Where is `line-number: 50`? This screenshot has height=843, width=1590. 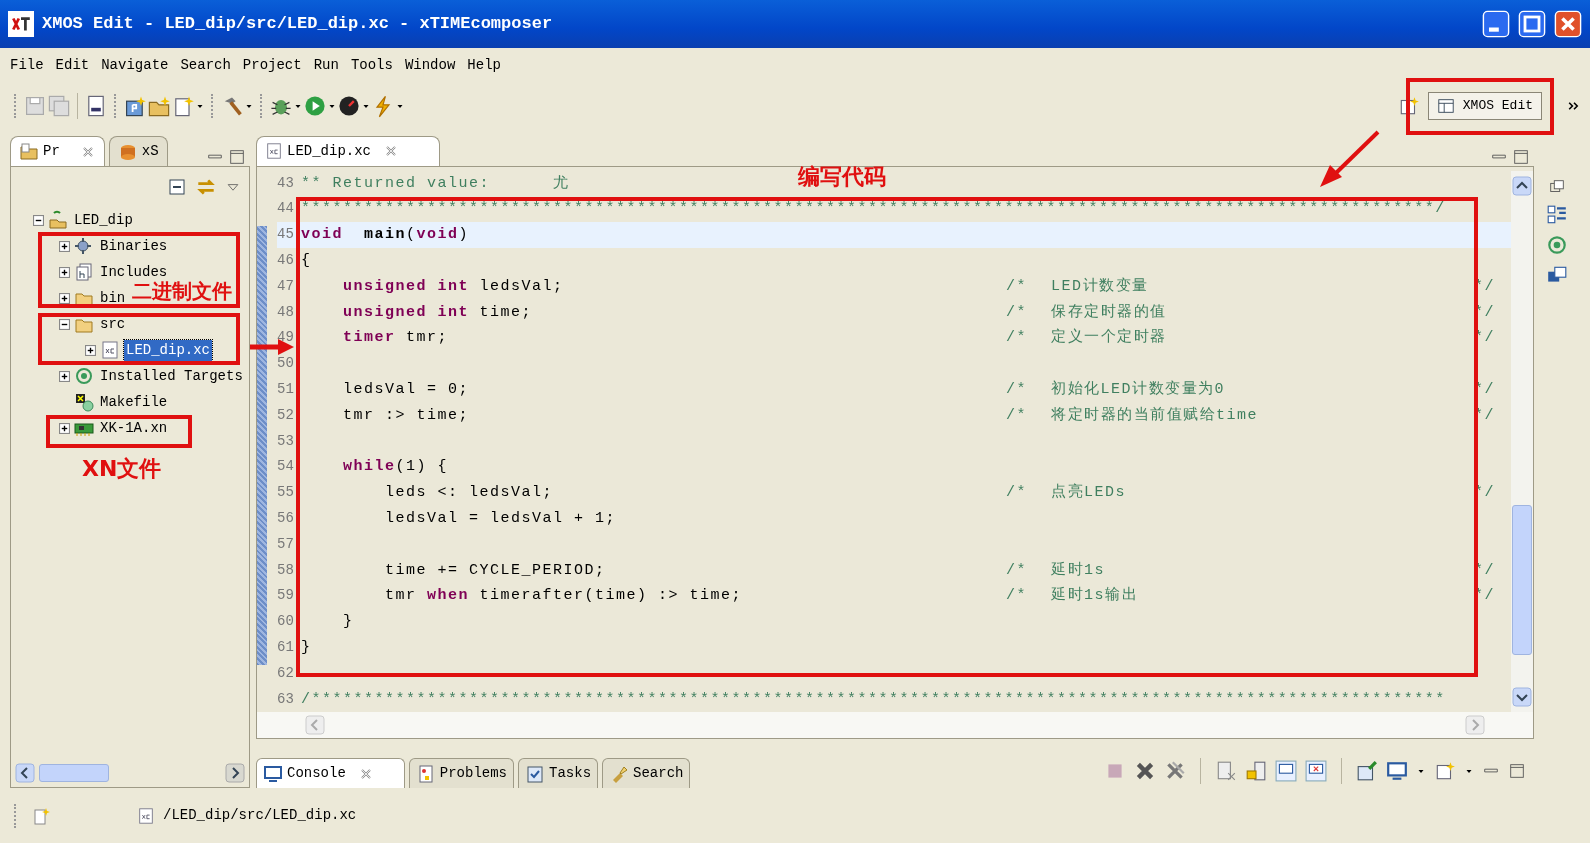
line-number: 50 is located at coordinates (286, 364).